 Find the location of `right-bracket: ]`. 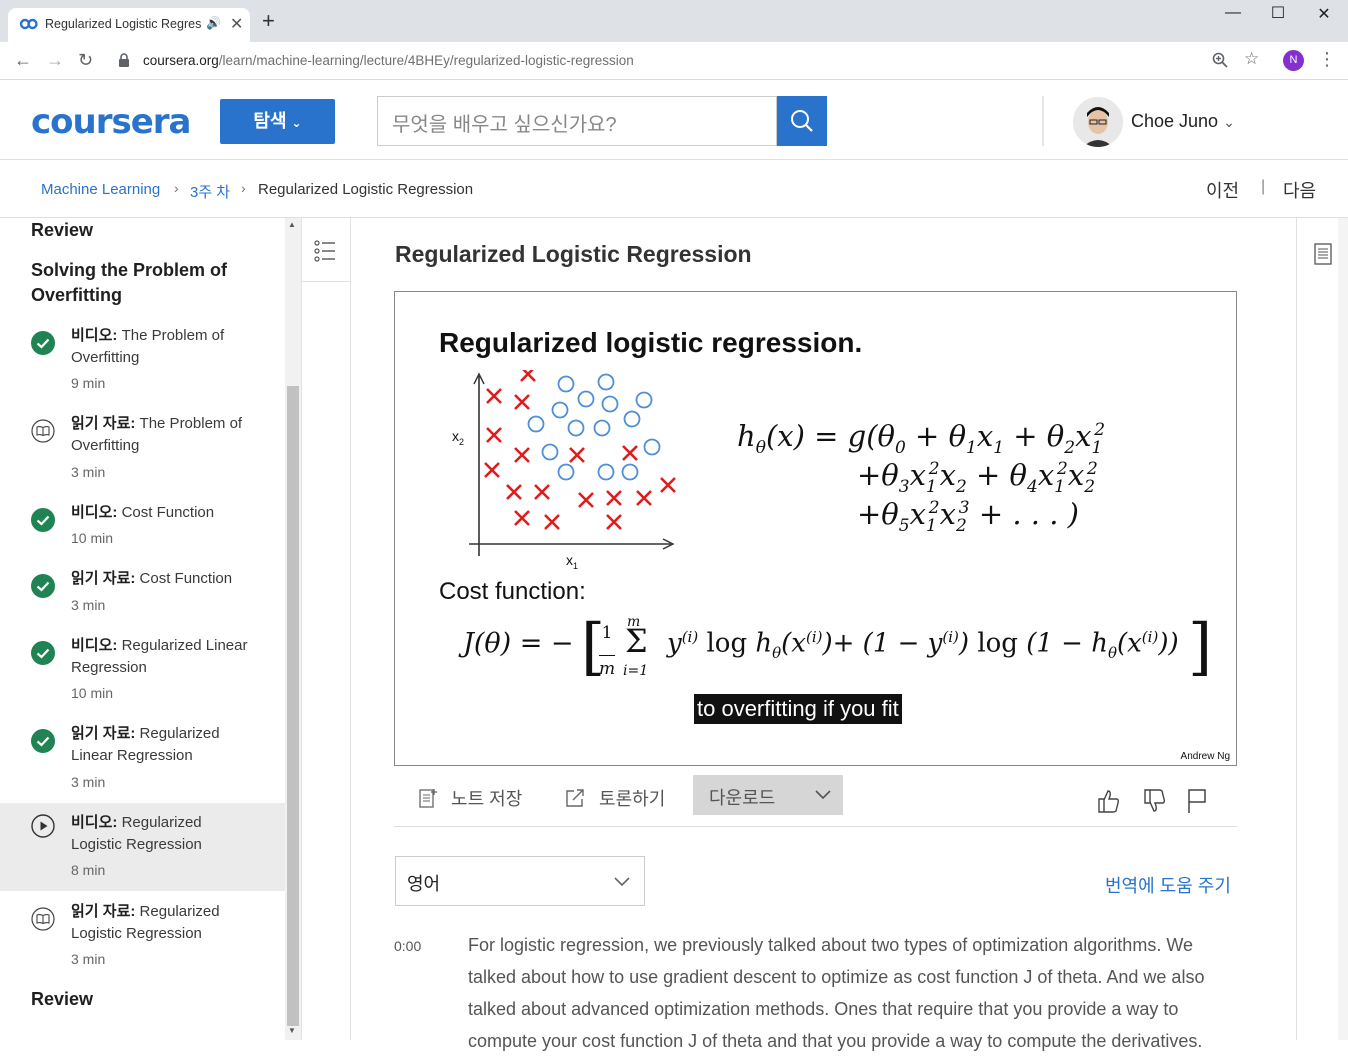

right-bracket: ] is located at coordinates (1200, 646).